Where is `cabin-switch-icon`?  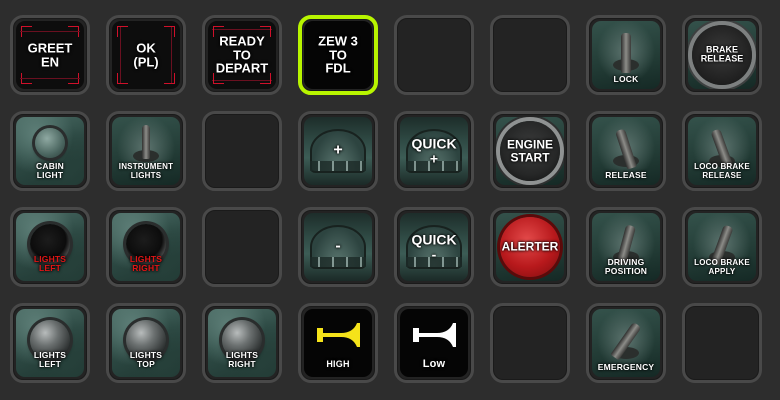
cabin-switch-icon is located at coordinates (50, 142).